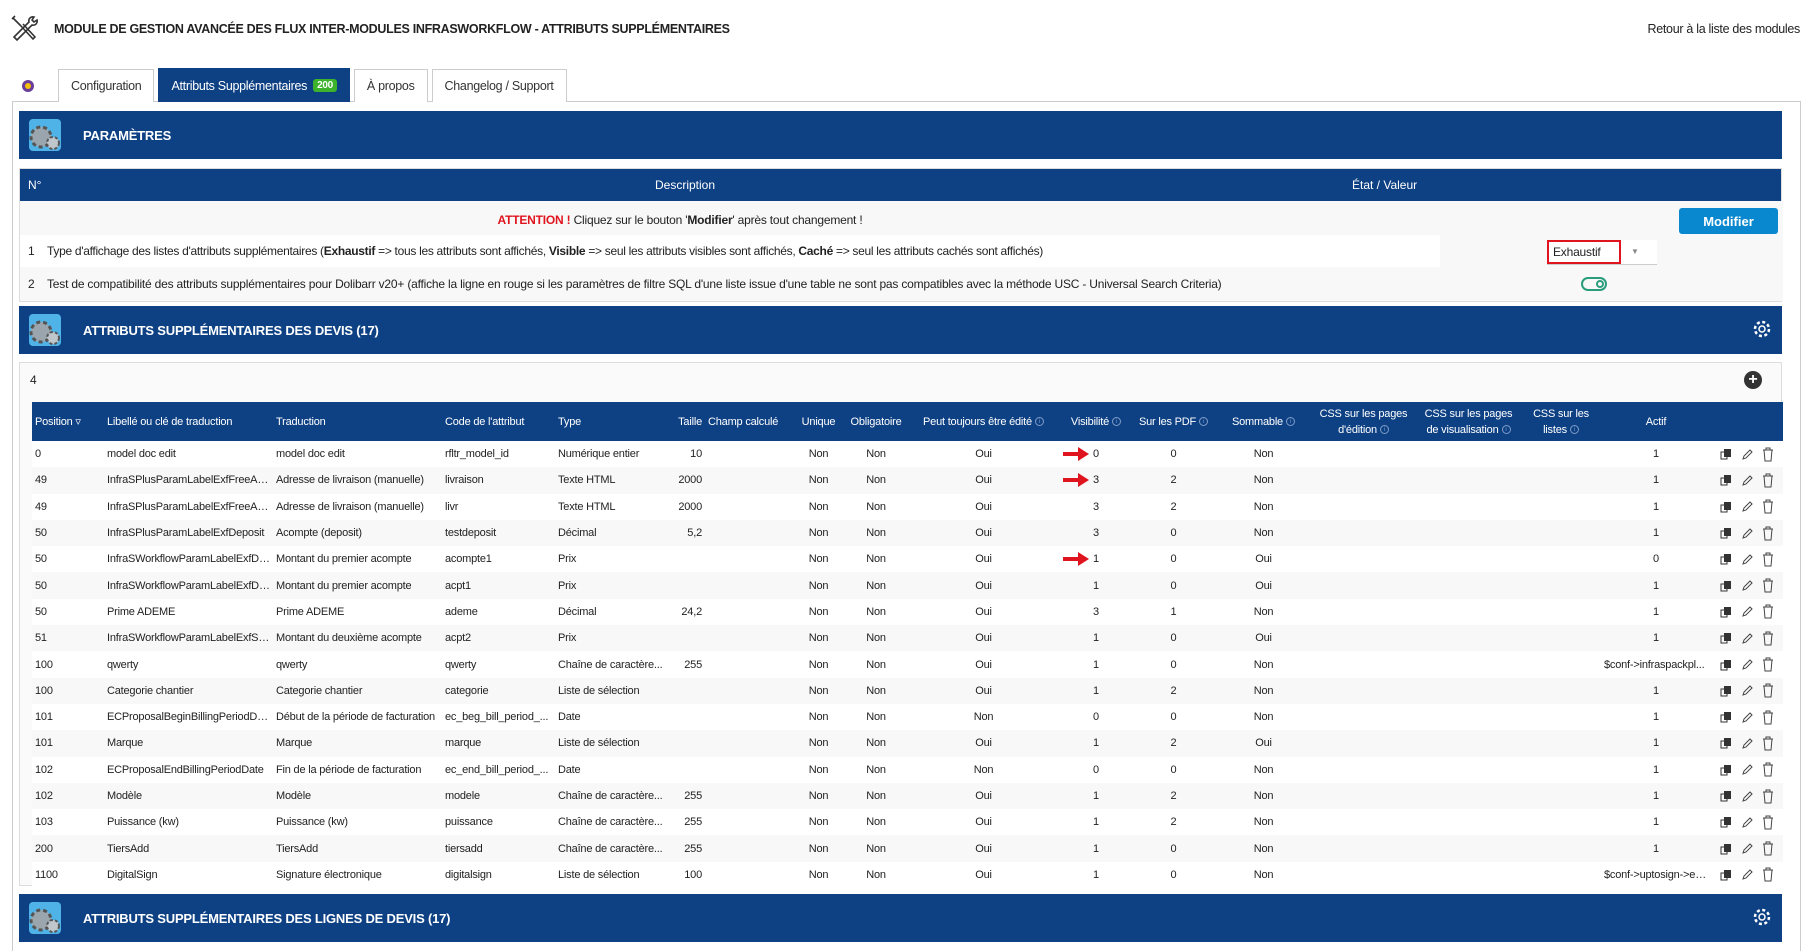  I want to click on visibility-value: 3, so click(1081, 480).